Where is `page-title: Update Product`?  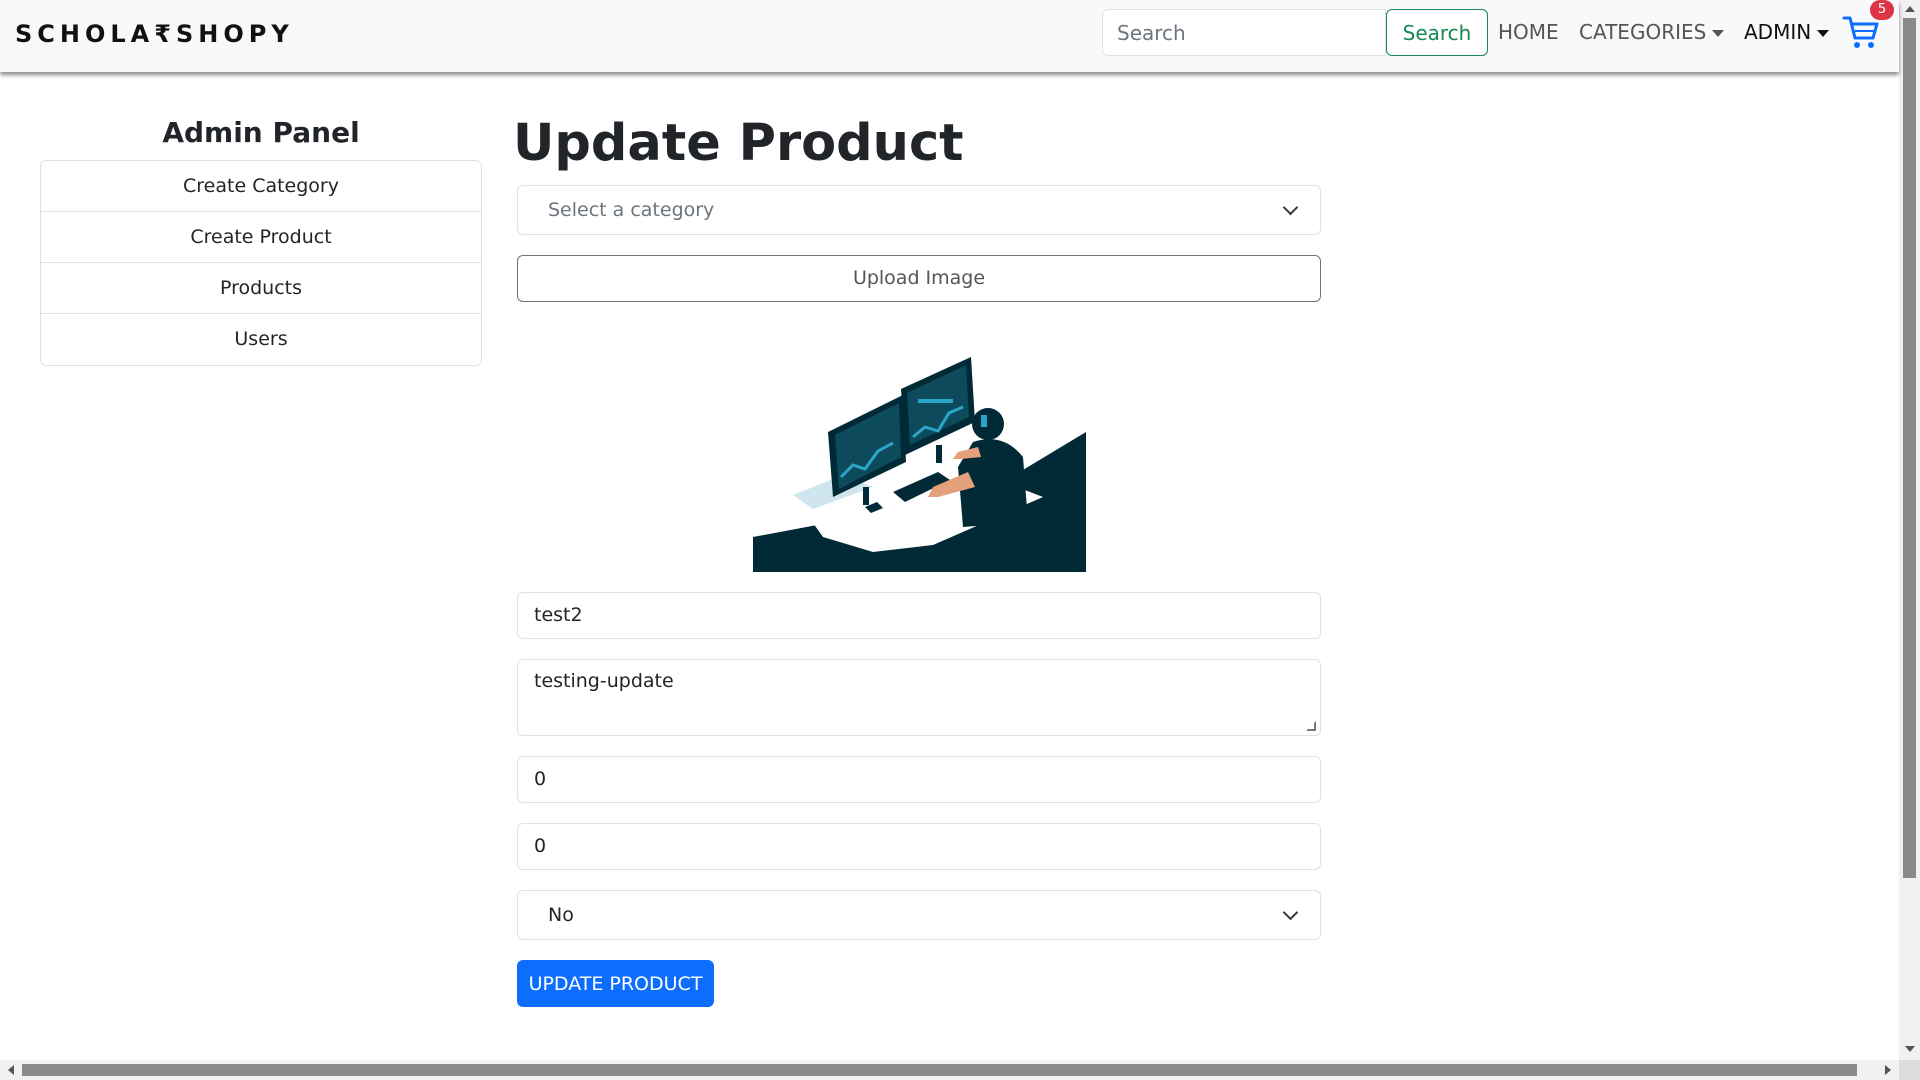
page-title: Update Product is located at coordinates (738, 143).